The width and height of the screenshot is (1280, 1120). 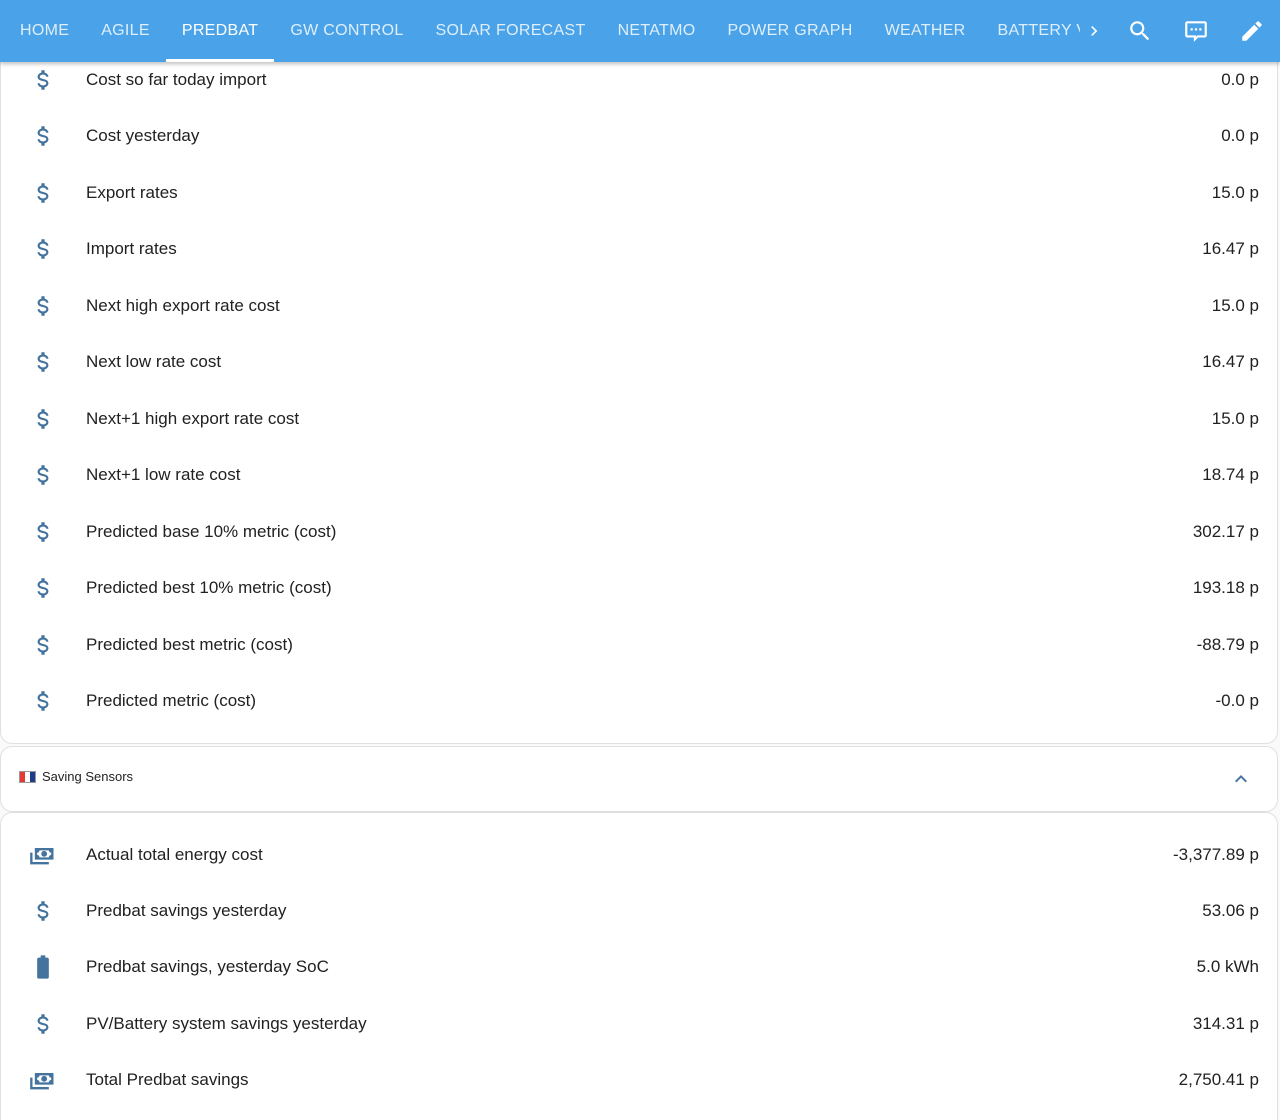 I want to click on entity-row: Total Predbat savings 2,750.41 p, so click(x=640, y=1080).